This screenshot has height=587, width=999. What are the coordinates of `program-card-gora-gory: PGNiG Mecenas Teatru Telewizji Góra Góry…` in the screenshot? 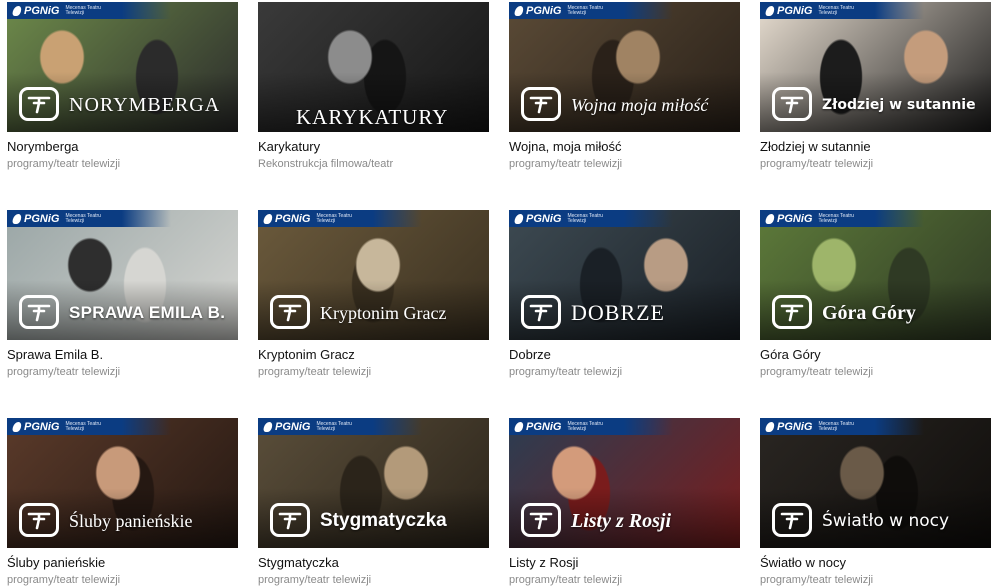 It's located at (875, 294).